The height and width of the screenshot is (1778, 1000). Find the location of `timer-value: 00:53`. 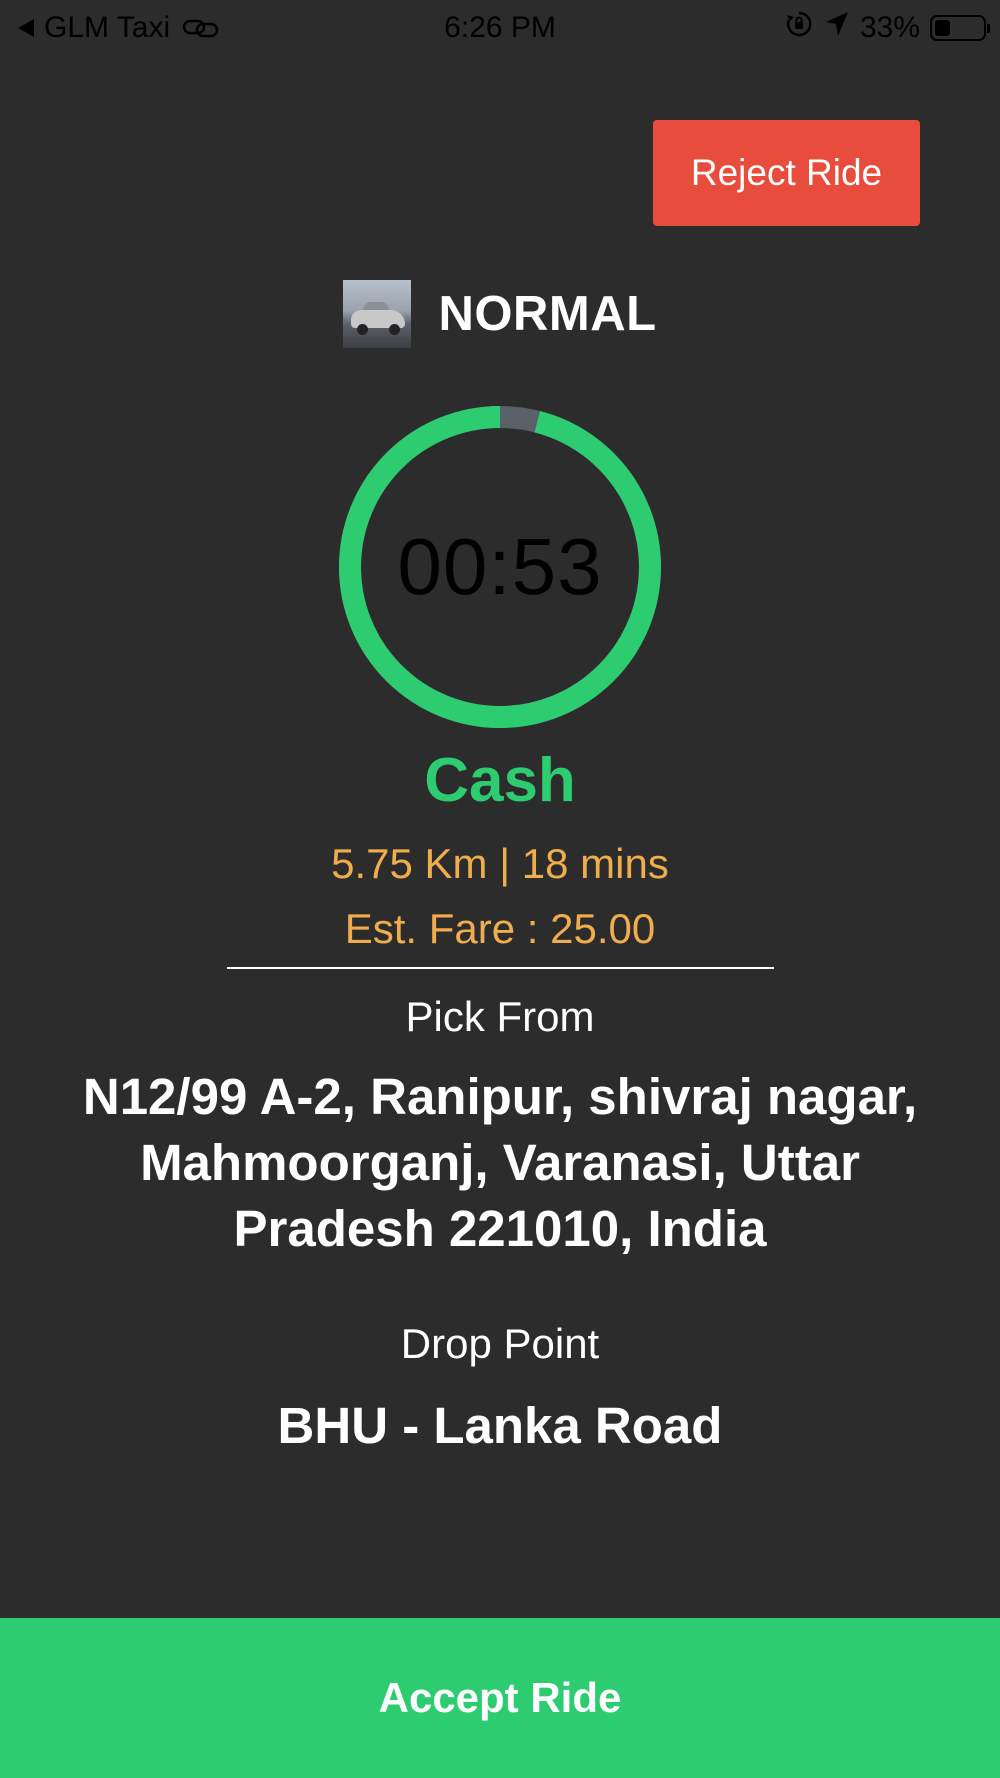

timer-value: 00:53 is located at coordinates (500, 566).